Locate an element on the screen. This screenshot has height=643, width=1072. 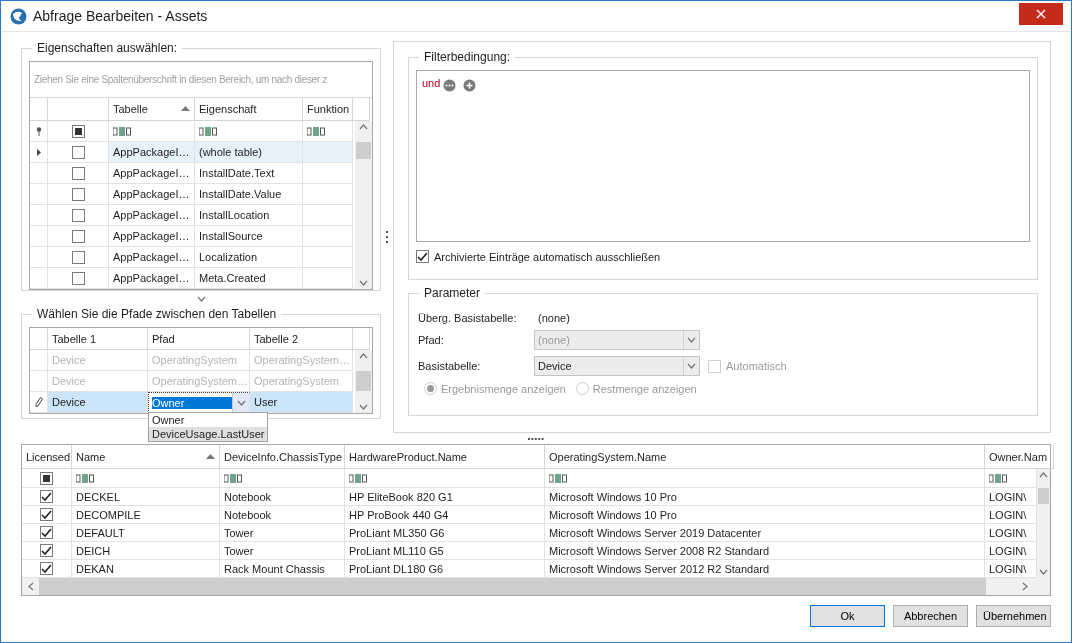
operator-link: und is located at coordinates (431, 83).